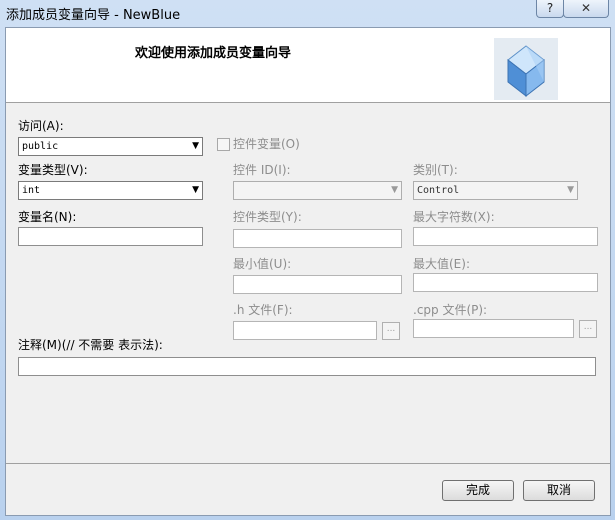  What do you see at coordinates (110, 146) in the screenshot?
I see `access-combobox: public ▼` at bounding box center [110, 146].